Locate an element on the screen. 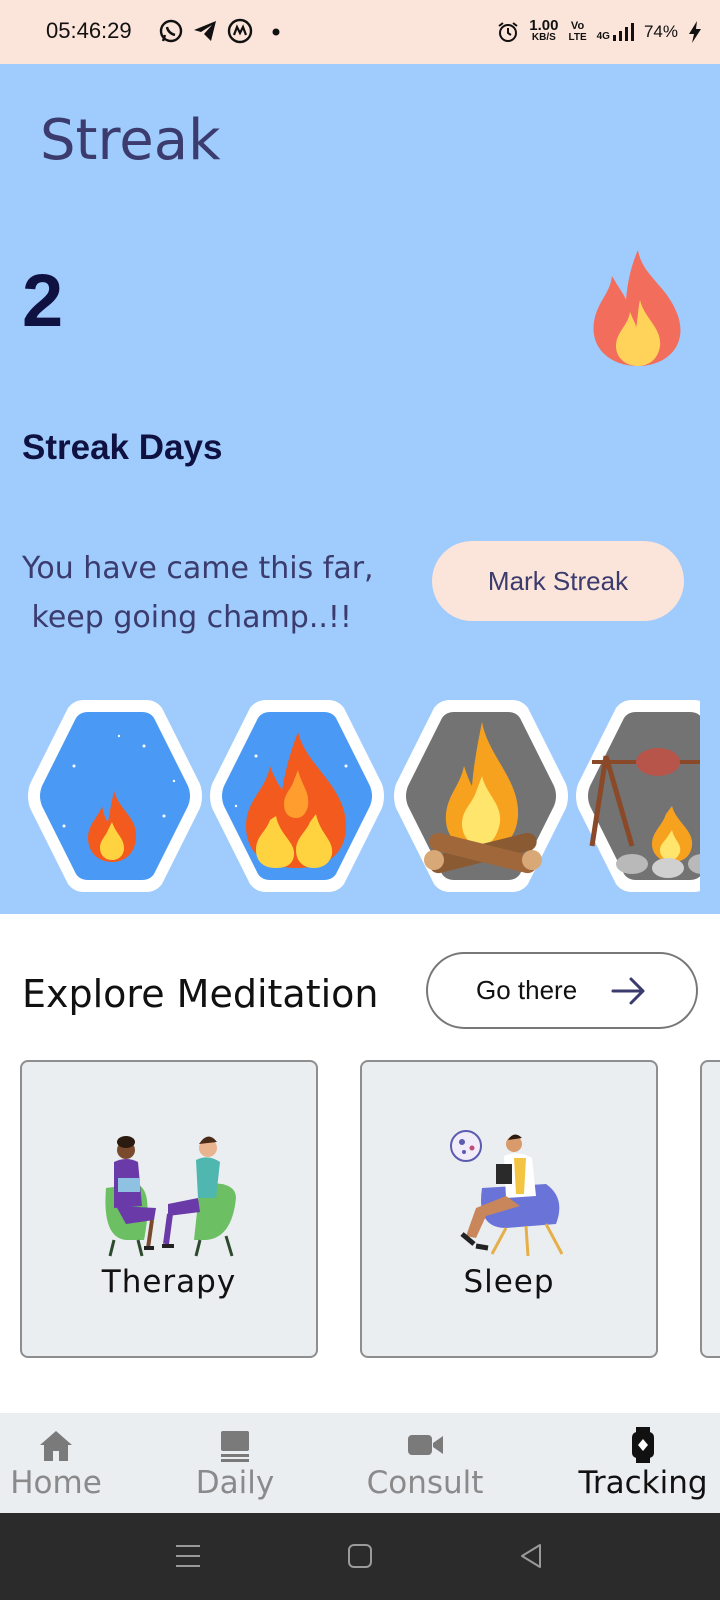  streak-count: 2 is located at coordinates (43, 300).